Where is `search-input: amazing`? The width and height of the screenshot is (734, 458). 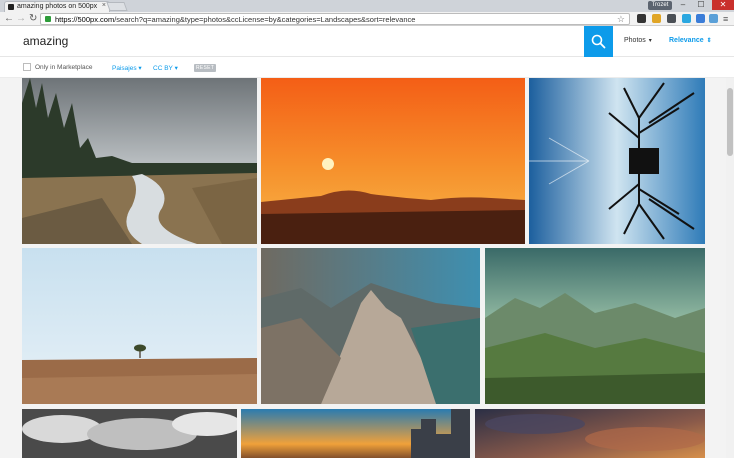 search-input: amazing is located at coordinates (45, 41).